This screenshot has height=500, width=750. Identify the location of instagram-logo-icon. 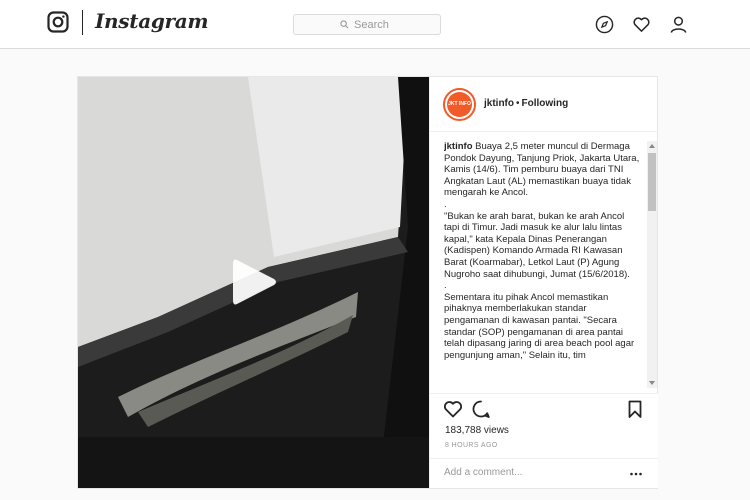
(58, 22).